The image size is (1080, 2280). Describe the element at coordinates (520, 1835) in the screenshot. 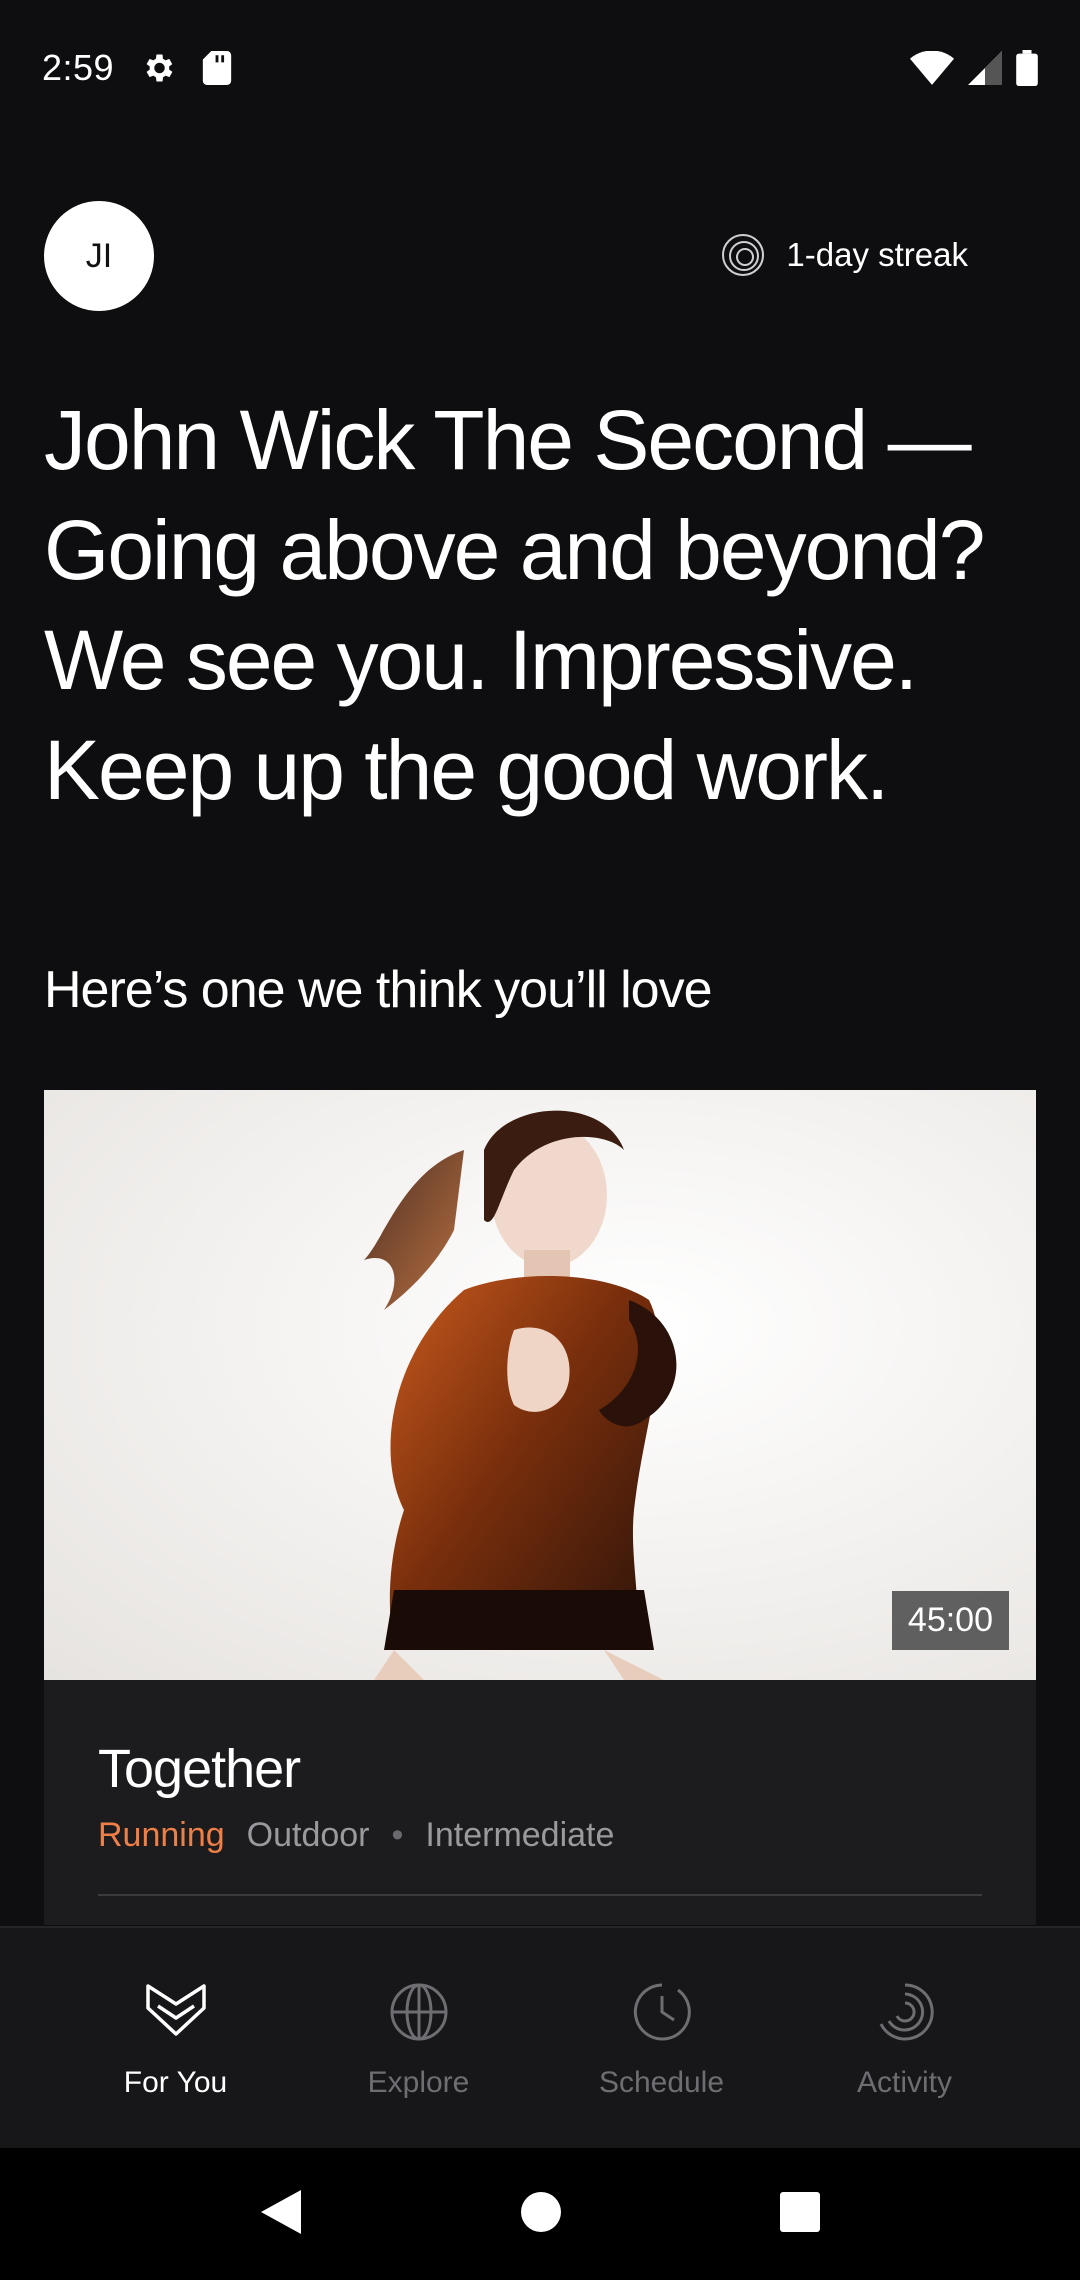

I see `workout-level: Intermediate` at that location.